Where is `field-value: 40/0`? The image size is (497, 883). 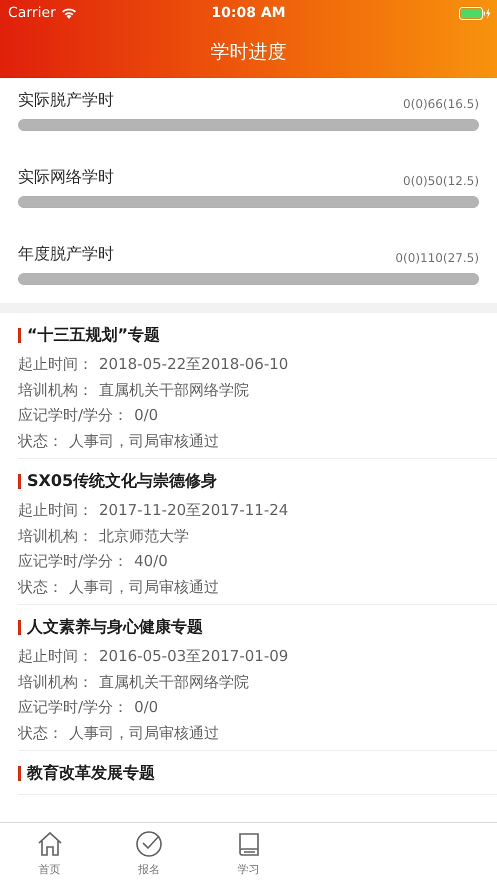
field-value: 40/0 is located at coordinates (151, 561).